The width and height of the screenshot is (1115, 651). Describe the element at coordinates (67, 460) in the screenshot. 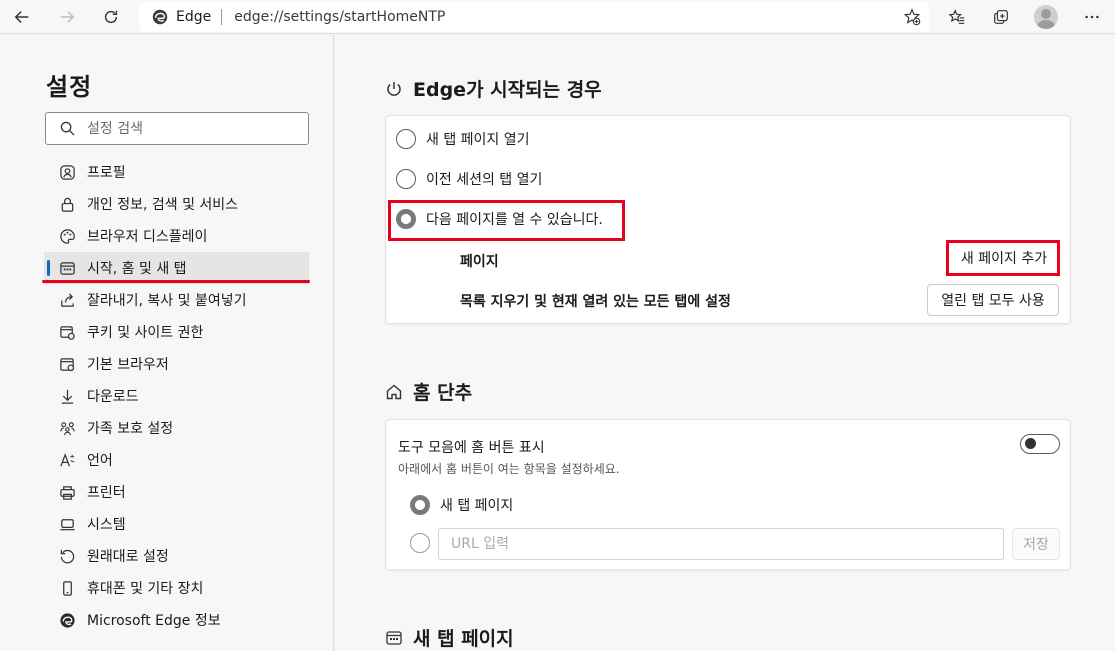

I see `language-icon` at that location.